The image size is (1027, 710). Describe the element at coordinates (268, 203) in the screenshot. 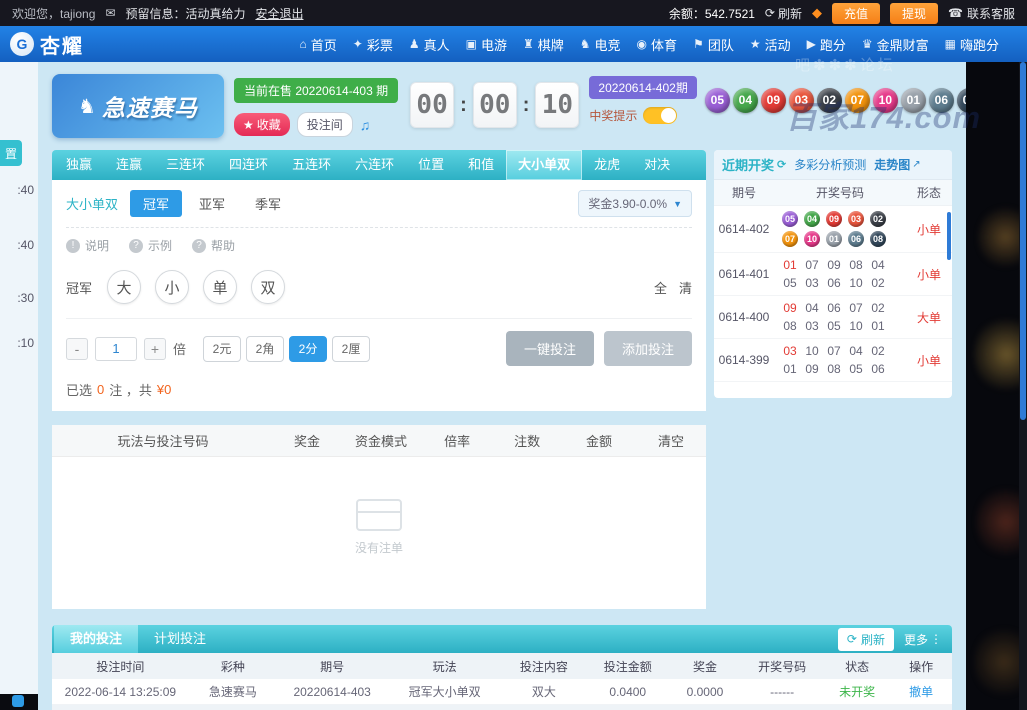

I see `position-tab-third: 季军` at that location.